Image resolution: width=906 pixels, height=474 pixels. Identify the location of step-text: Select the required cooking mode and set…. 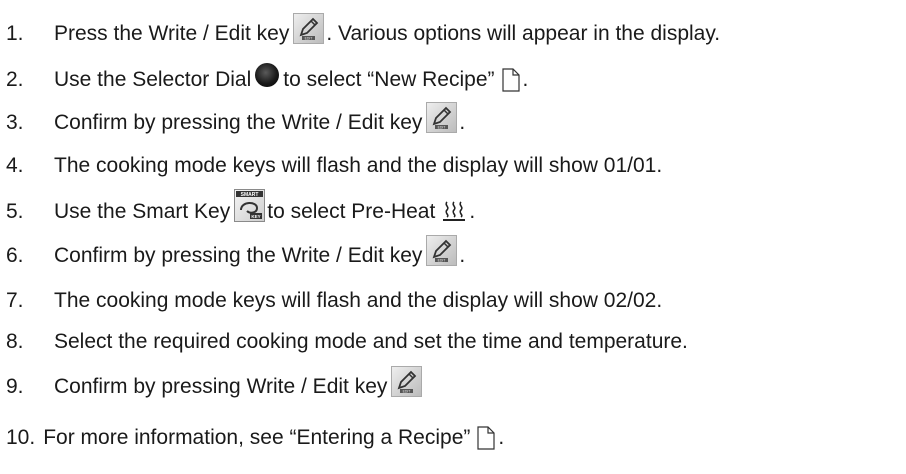
(371, 341).